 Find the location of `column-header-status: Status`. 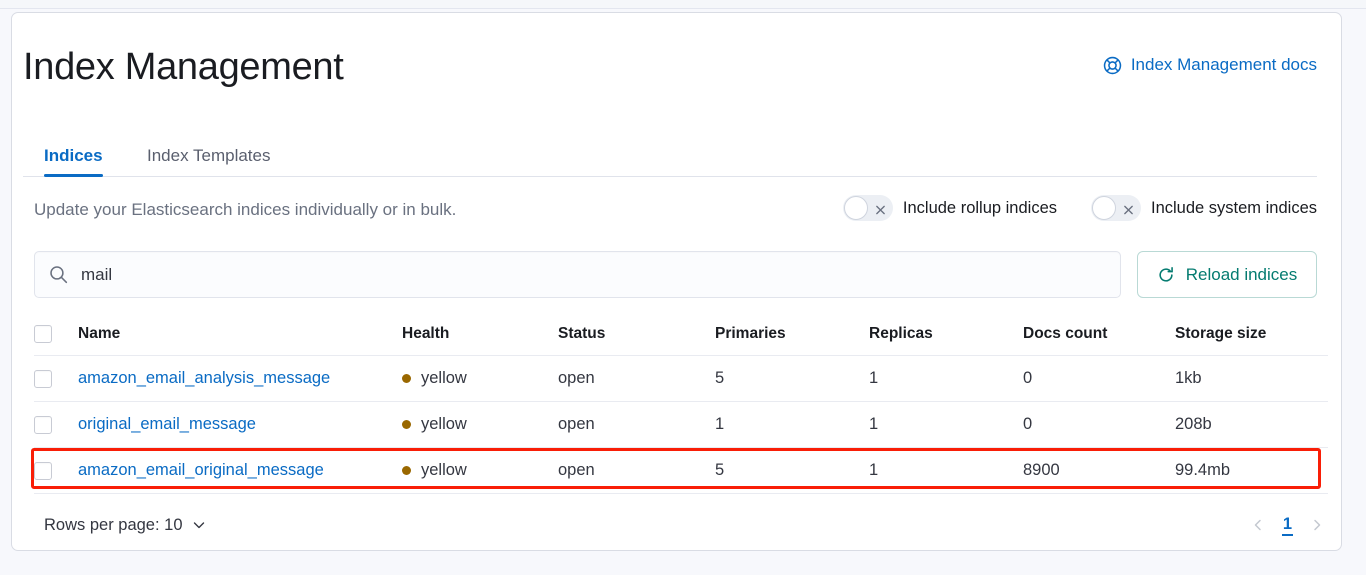

column-header-status: Status is located at coordinates (636, 334).